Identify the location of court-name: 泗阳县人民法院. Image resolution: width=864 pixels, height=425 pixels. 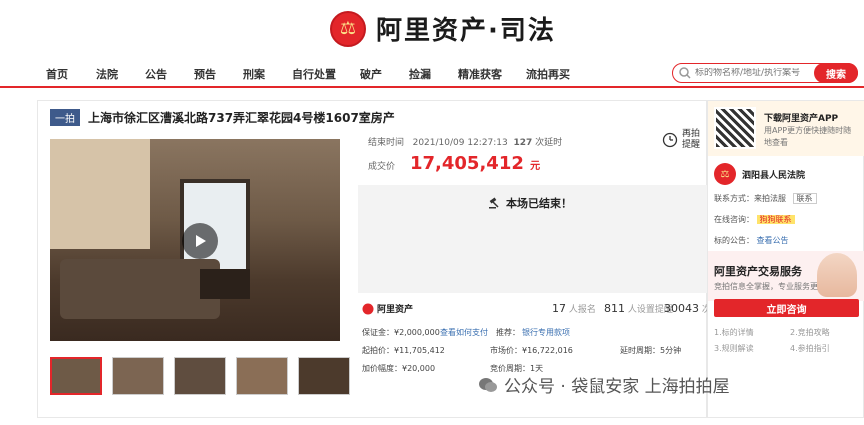
(774, 175).